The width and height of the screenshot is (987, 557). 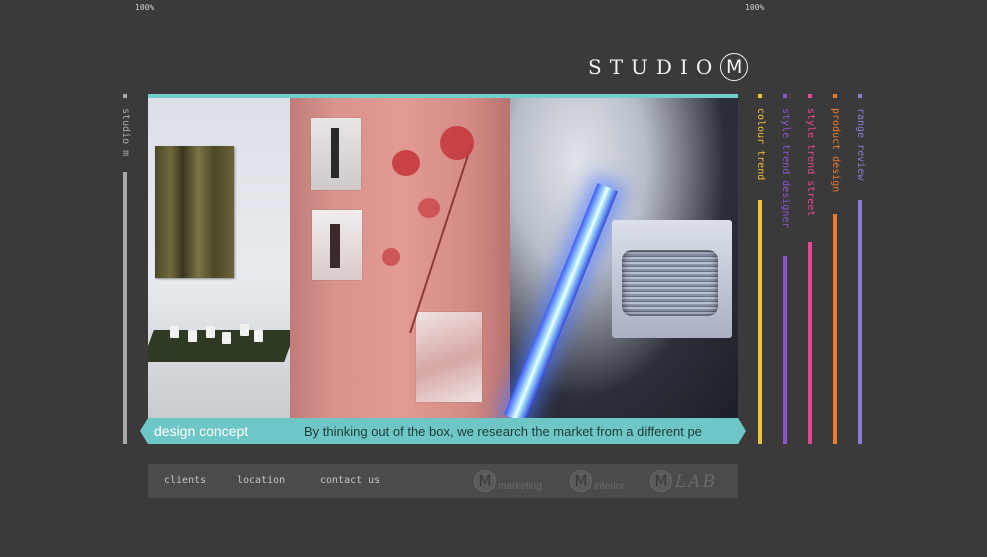 I want to click on nav-tab-colour-trend: colour trend, so click(x=760, y=269).